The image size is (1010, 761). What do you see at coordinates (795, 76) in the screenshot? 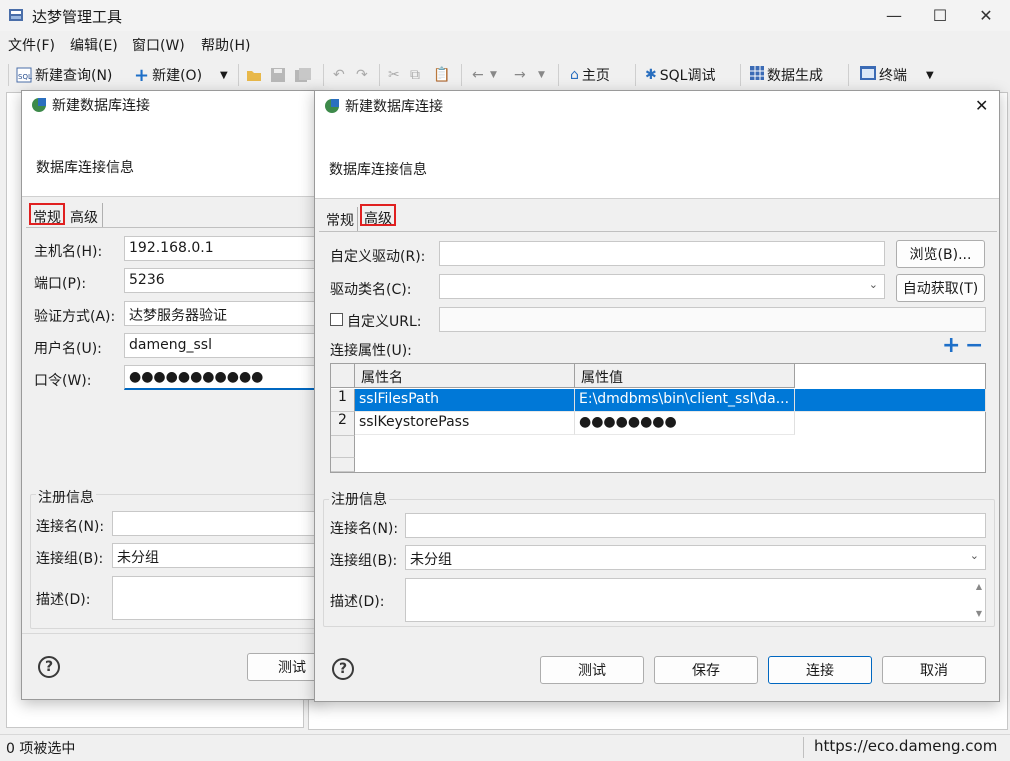
I see `data-gen-label: 数据生成` at bounding box center [795, 76].